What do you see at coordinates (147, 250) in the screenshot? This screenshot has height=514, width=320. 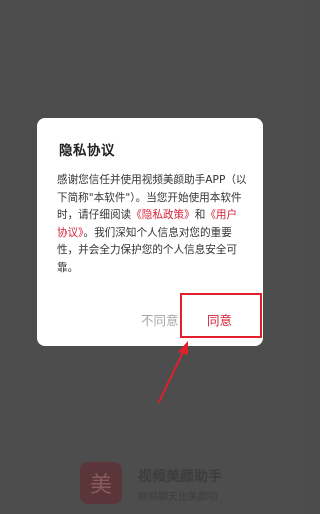 I see `body-outro-text: 。我们深知个人信息对您的重要性，并会全力保护您的个人信息安全可靠。` at bounding box center [147, 250].